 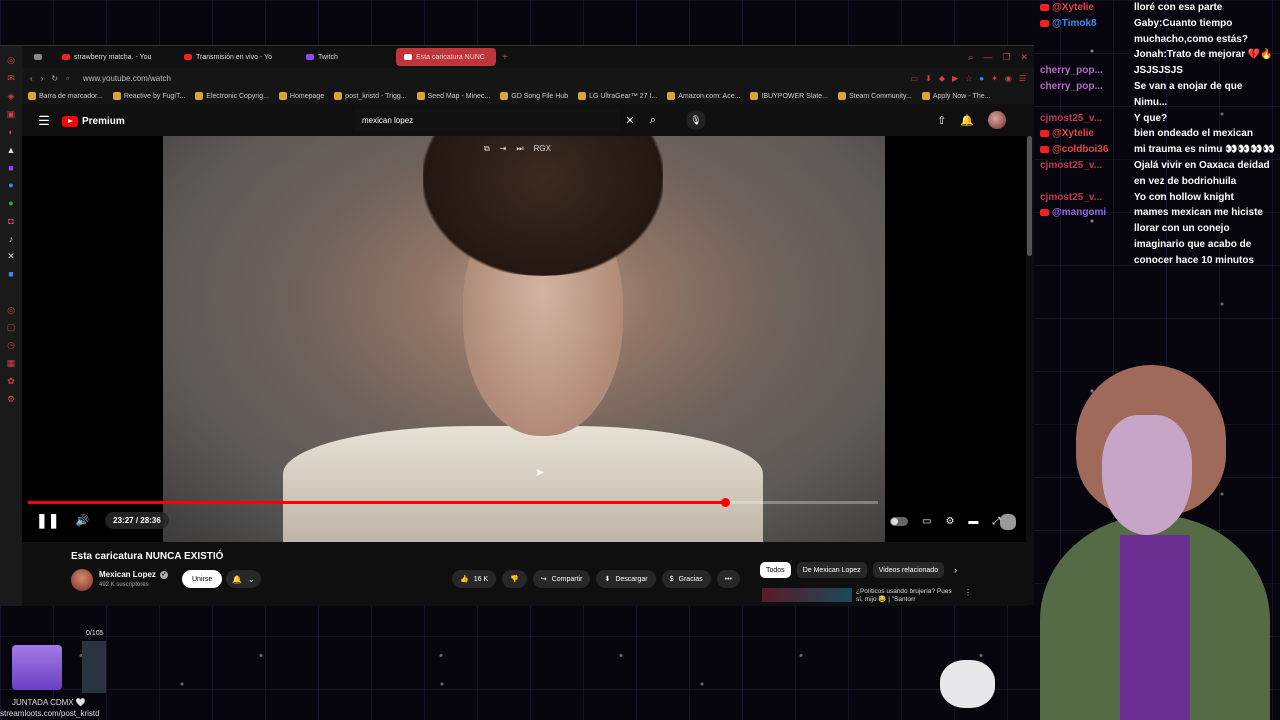 What do you see at coordinates (534, 96) in the screenshot?
I see `bookmark-item: GD Song File Hub` at bounding box center [534, 96].